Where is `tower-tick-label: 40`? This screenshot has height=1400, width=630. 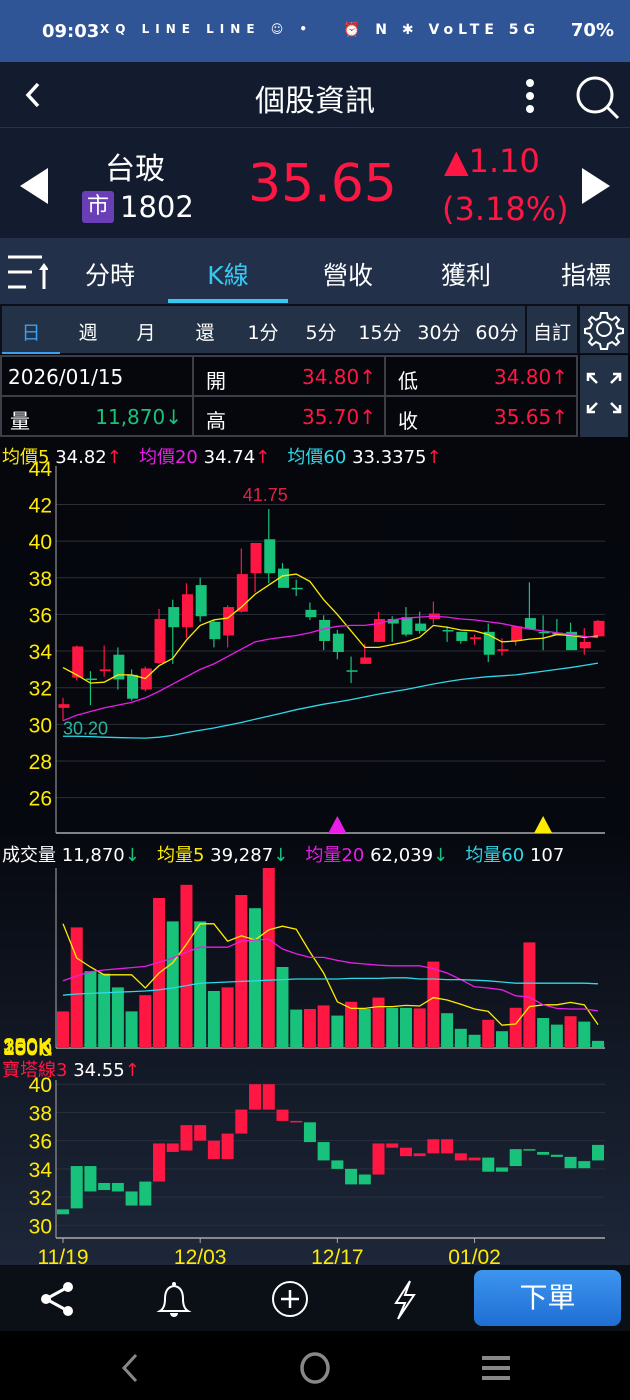 tower-tick-label: 40 is located at coordinates (40, 1085).